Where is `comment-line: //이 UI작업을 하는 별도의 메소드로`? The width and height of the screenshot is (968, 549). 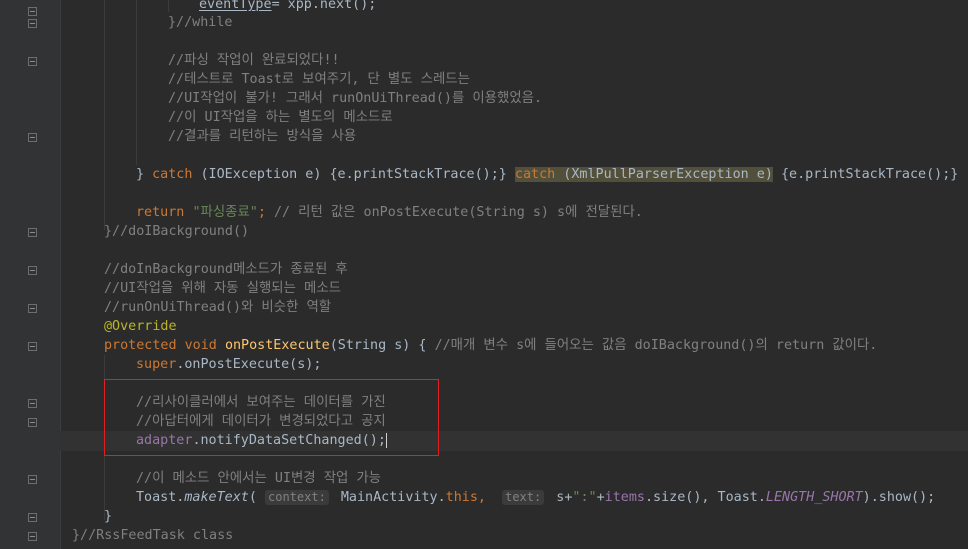 comment-line: //이 UI작업을 하는 별도의 메소드로 is located at coordinates (280, 117).